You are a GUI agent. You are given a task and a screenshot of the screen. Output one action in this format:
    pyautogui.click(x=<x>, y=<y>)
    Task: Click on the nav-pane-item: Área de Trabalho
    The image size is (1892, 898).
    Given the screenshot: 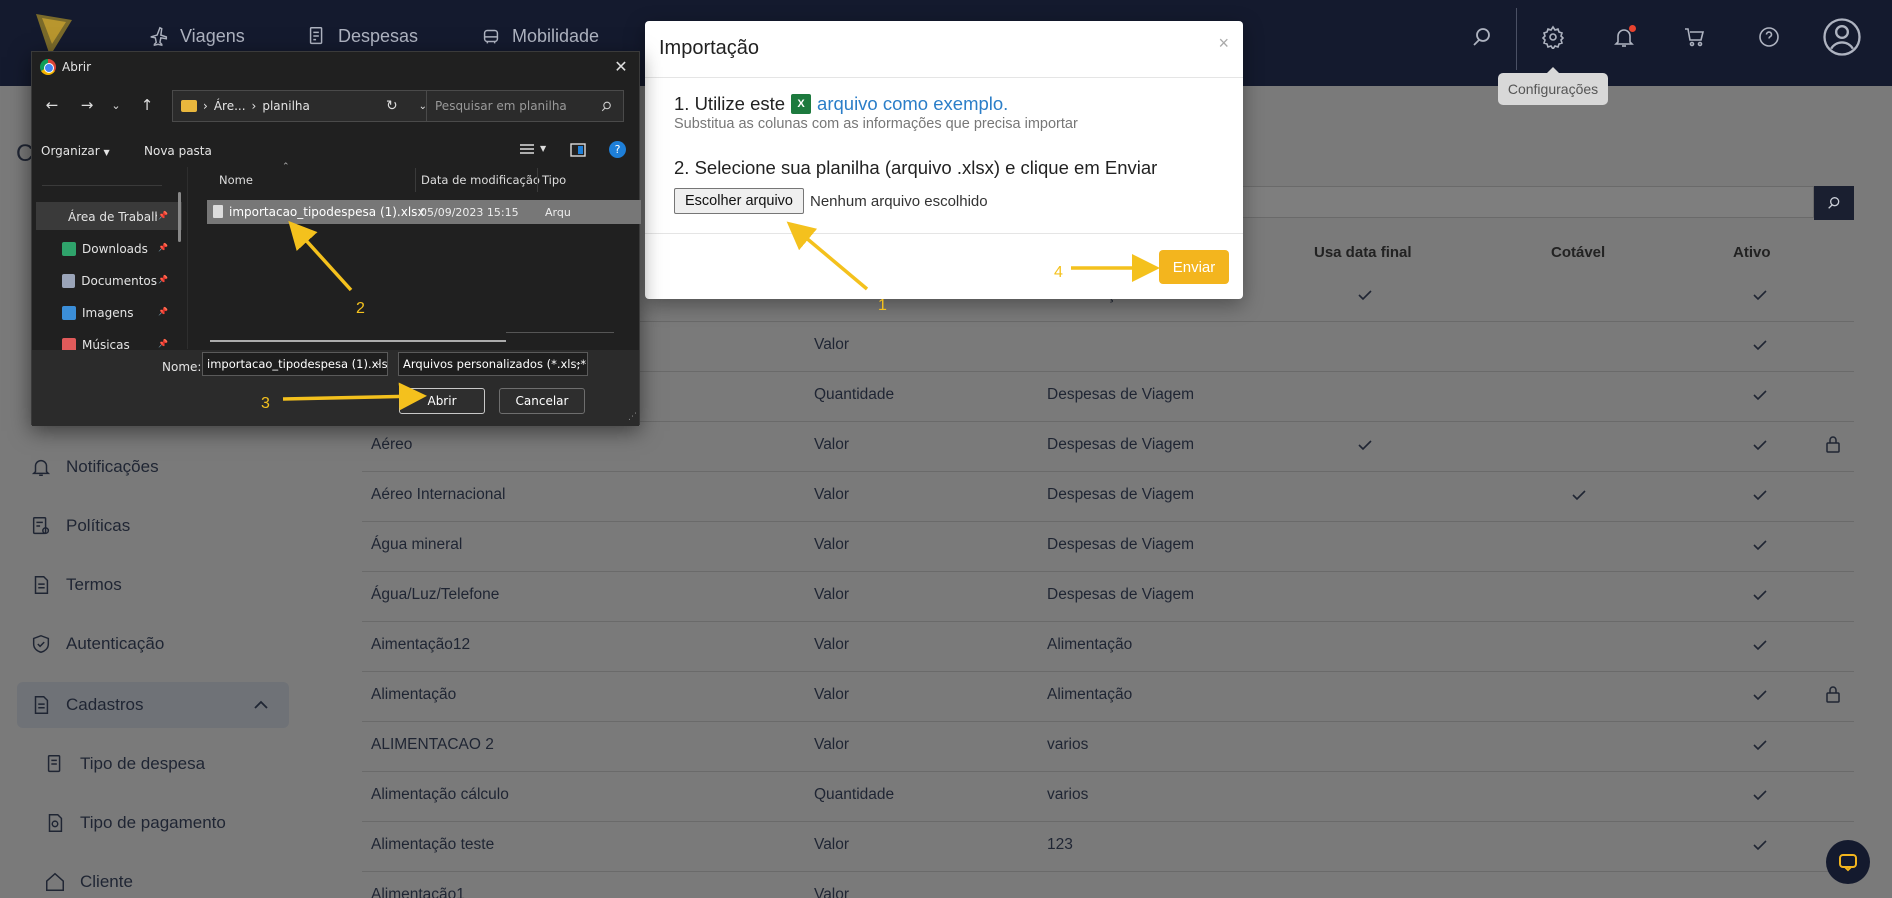 What is the action you would take?
    pyautogui.click(x=109, y=217)
    